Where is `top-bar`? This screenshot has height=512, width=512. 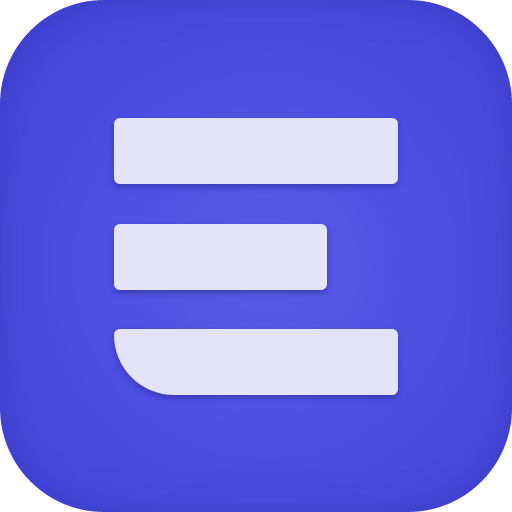 top-bar is located at coordinates (256, 151).